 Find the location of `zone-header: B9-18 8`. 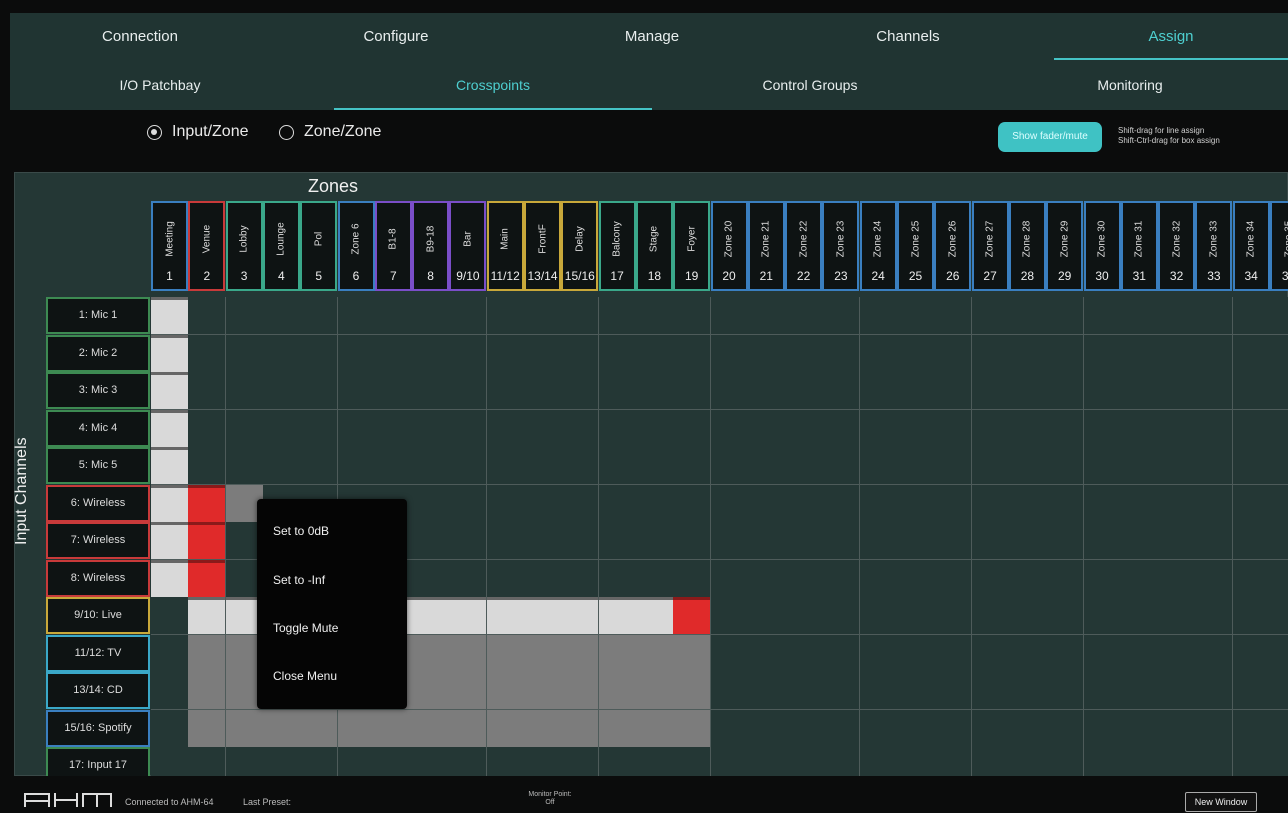

zone-header: B9-18 8 is located at coordinates (431, 246).